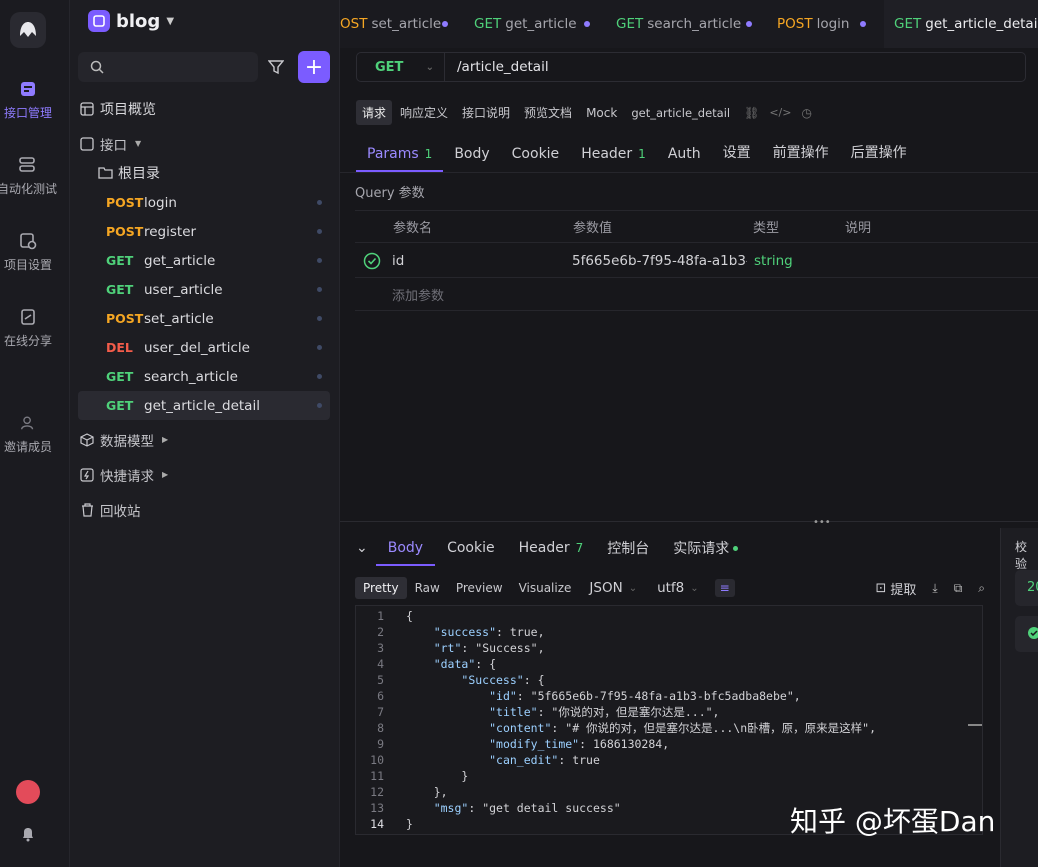 This screenshot has height=867, width=1038. I want to click on tab-method: POST, so click(795, 24).